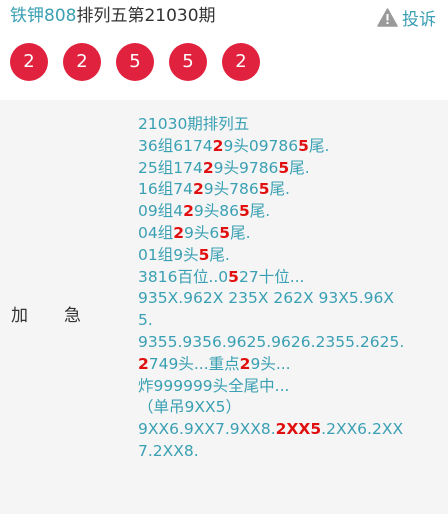 The width and height of the screenshot is (448, 514). What do you see at coordinates (145, 320) in the screenshot?
I see `content-text: 5.` at bounding box center [145, 320].